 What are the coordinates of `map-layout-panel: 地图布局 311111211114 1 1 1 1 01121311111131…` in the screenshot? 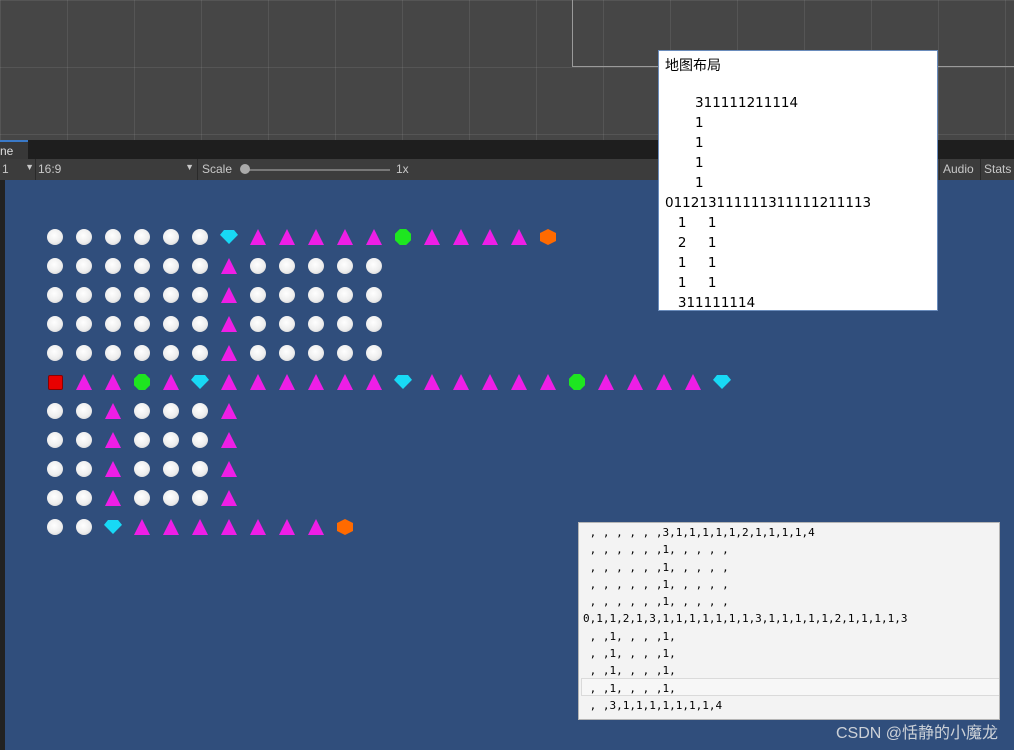 It's located at (798, 180).